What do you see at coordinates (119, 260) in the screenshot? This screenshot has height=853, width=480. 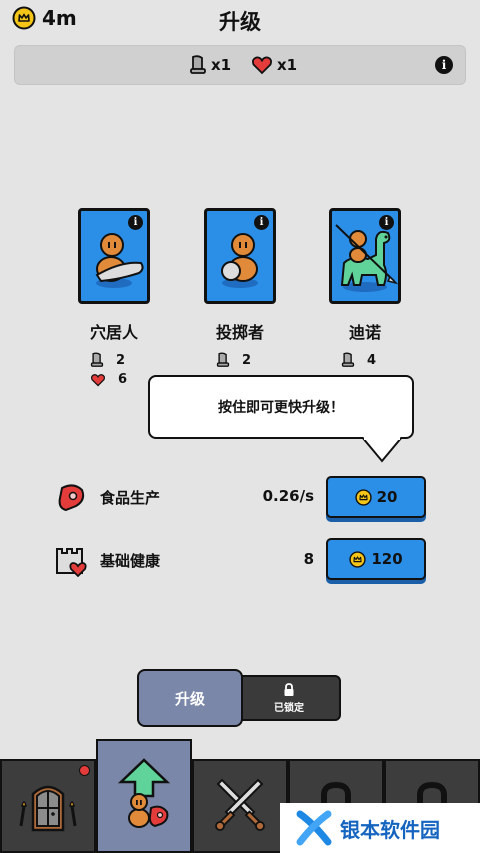 I see `caveman-icon` at bounding box center [119, 260].